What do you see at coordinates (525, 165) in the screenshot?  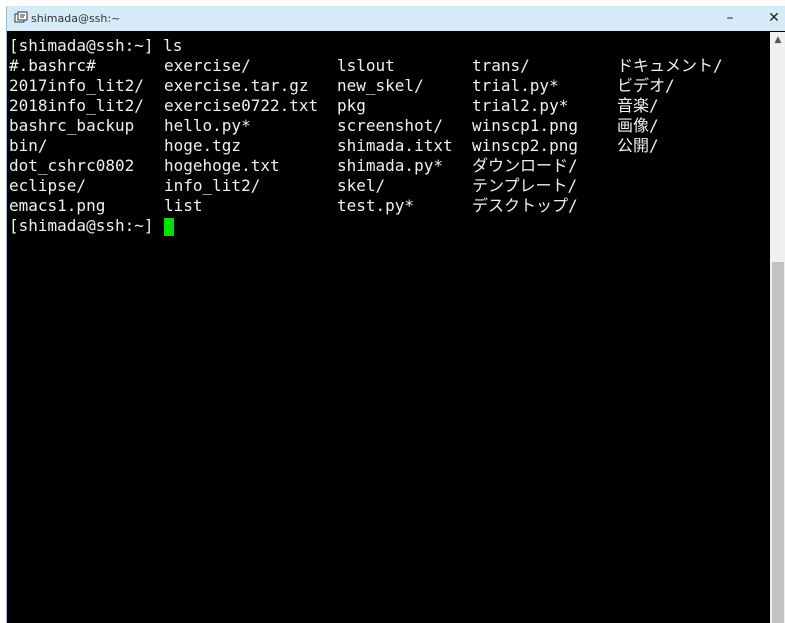 I see `ls-entry: ダウンロード/` at bounding box center [525, 165].